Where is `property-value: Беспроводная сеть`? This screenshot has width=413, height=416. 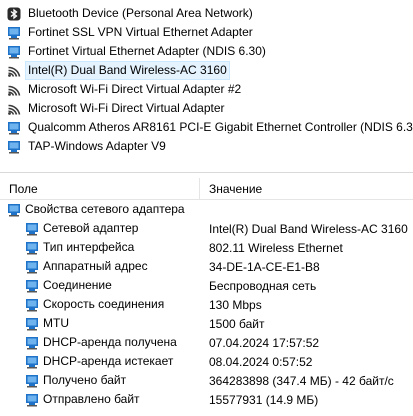
property-value: Беспроводная сеть is located at coordinates (263, 285).